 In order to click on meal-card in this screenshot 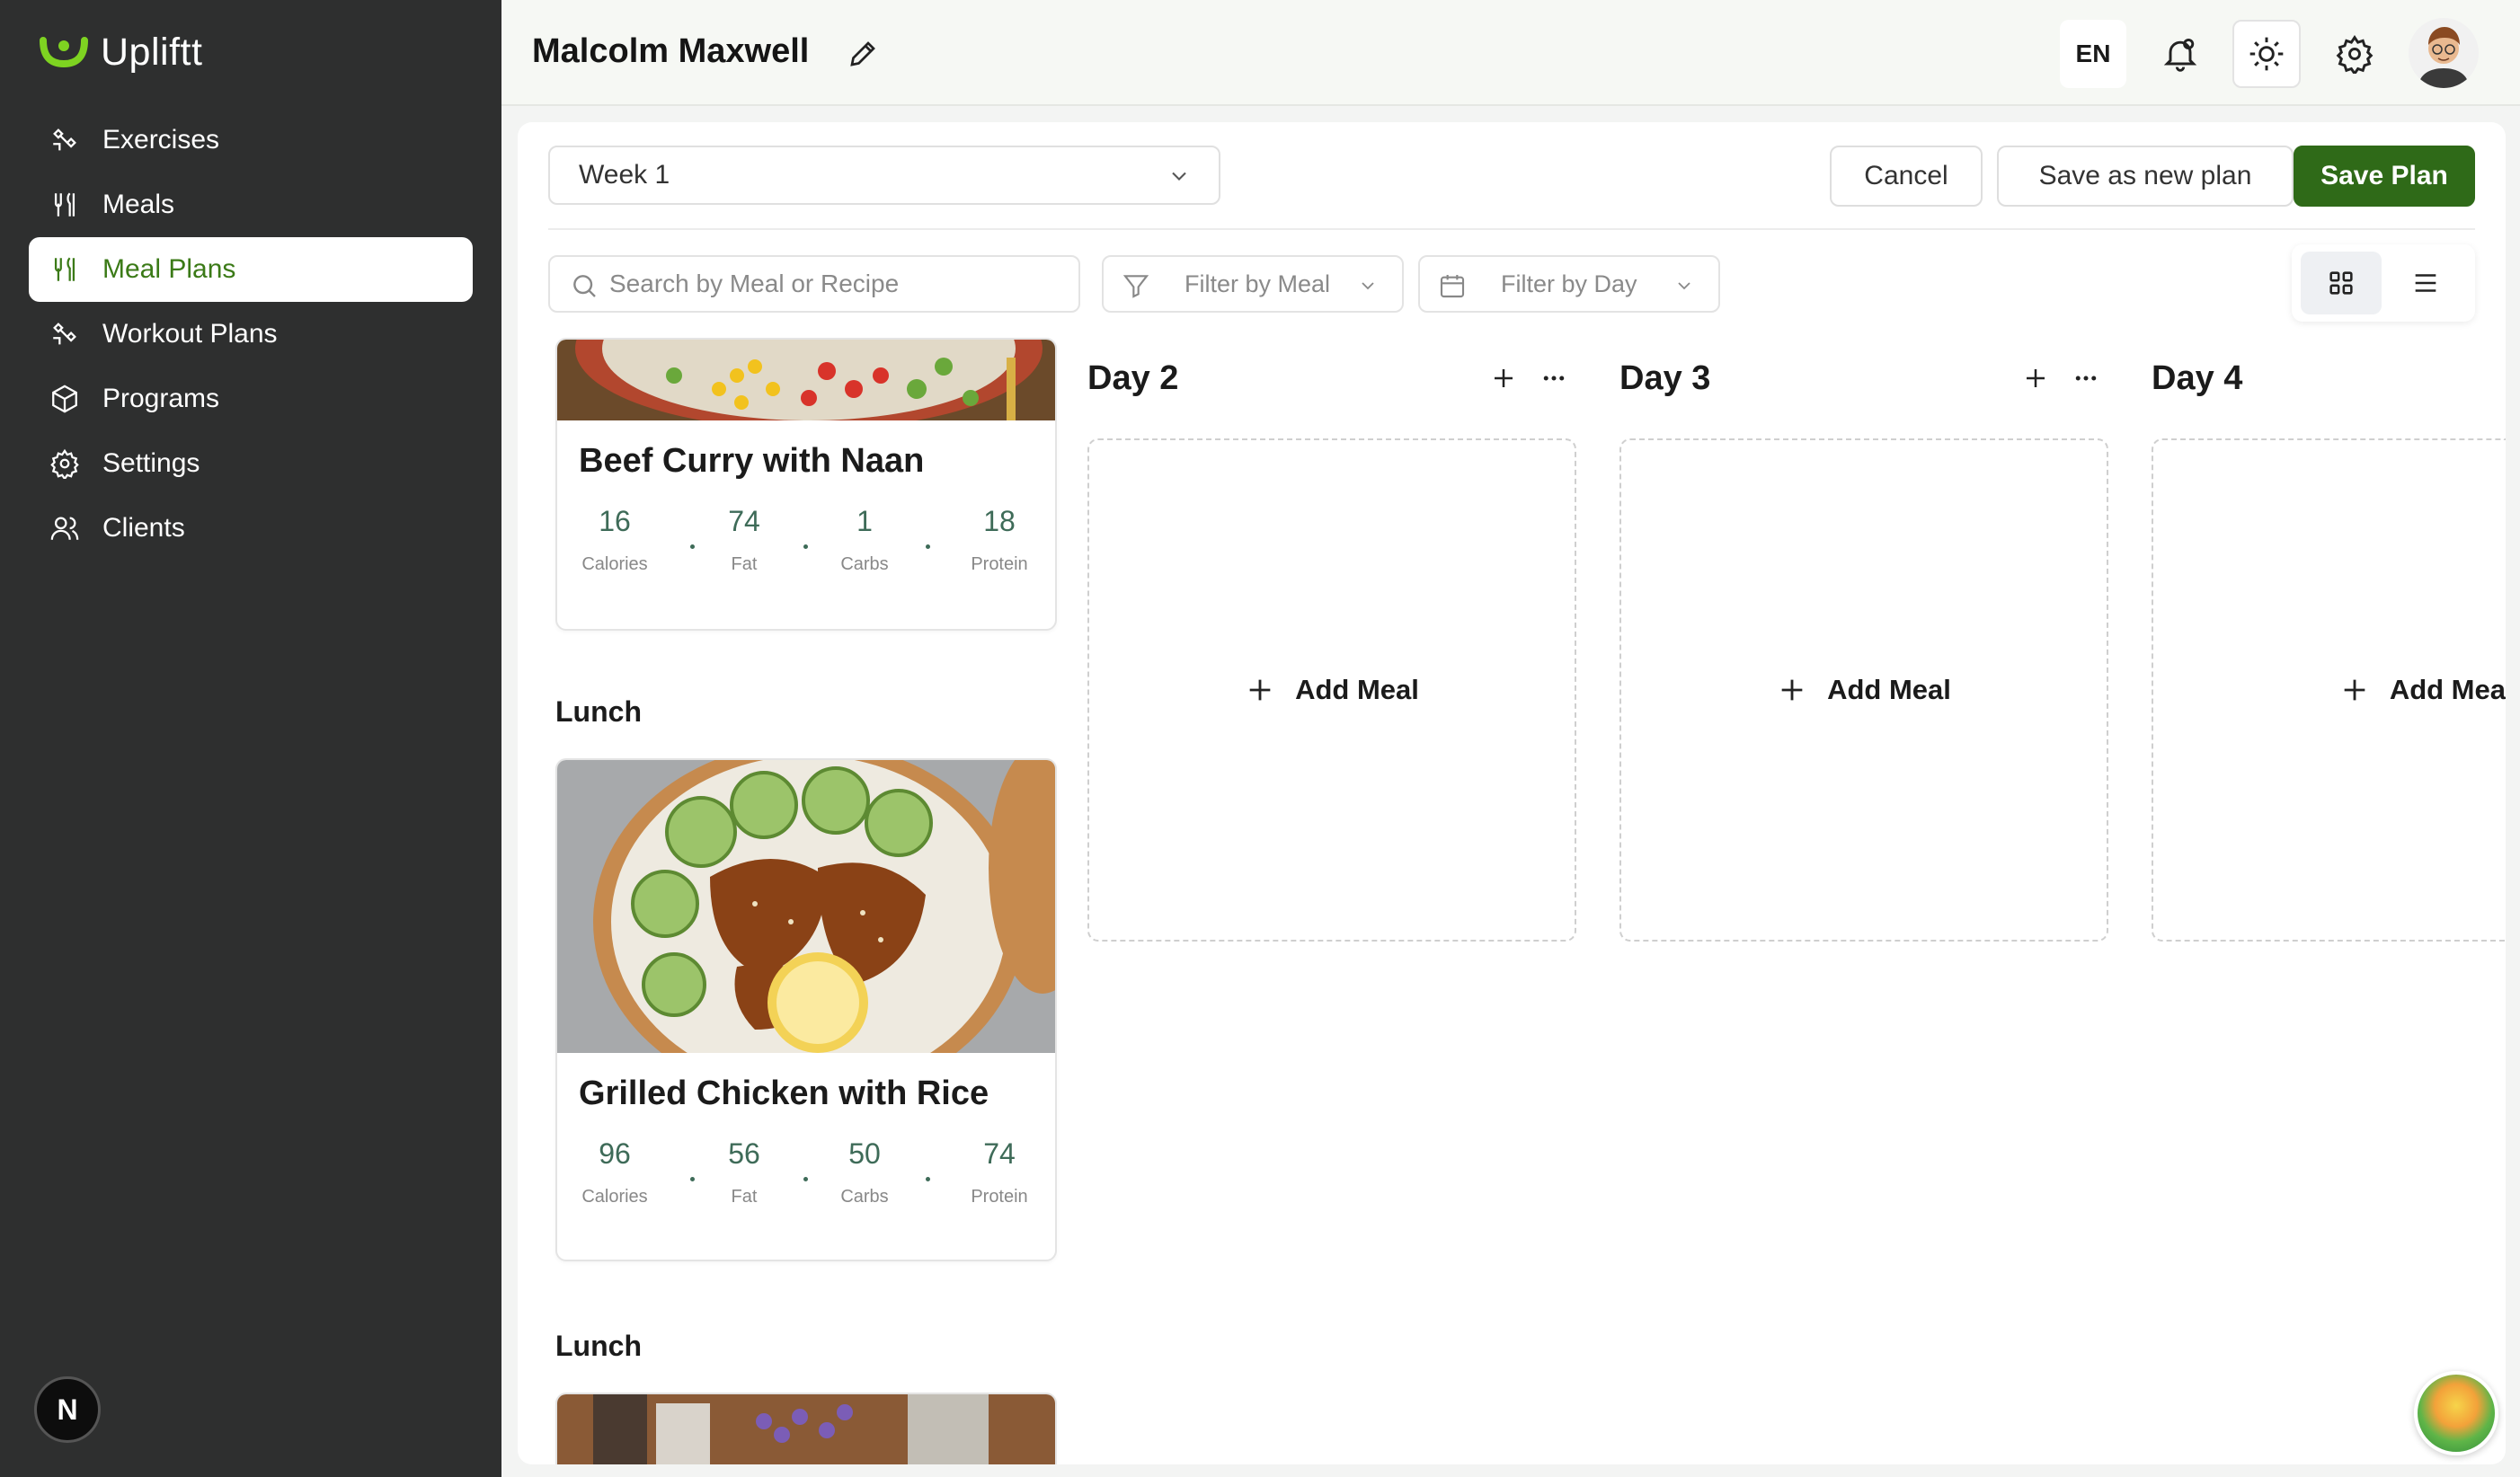, I will do `click(806, 1429)`.